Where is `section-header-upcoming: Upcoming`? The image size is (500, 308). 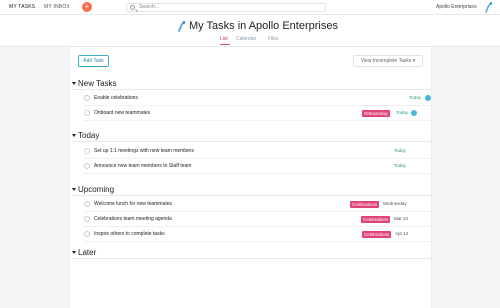 section-header-upcoming: Upcoming is located at coordinates (93, 189).